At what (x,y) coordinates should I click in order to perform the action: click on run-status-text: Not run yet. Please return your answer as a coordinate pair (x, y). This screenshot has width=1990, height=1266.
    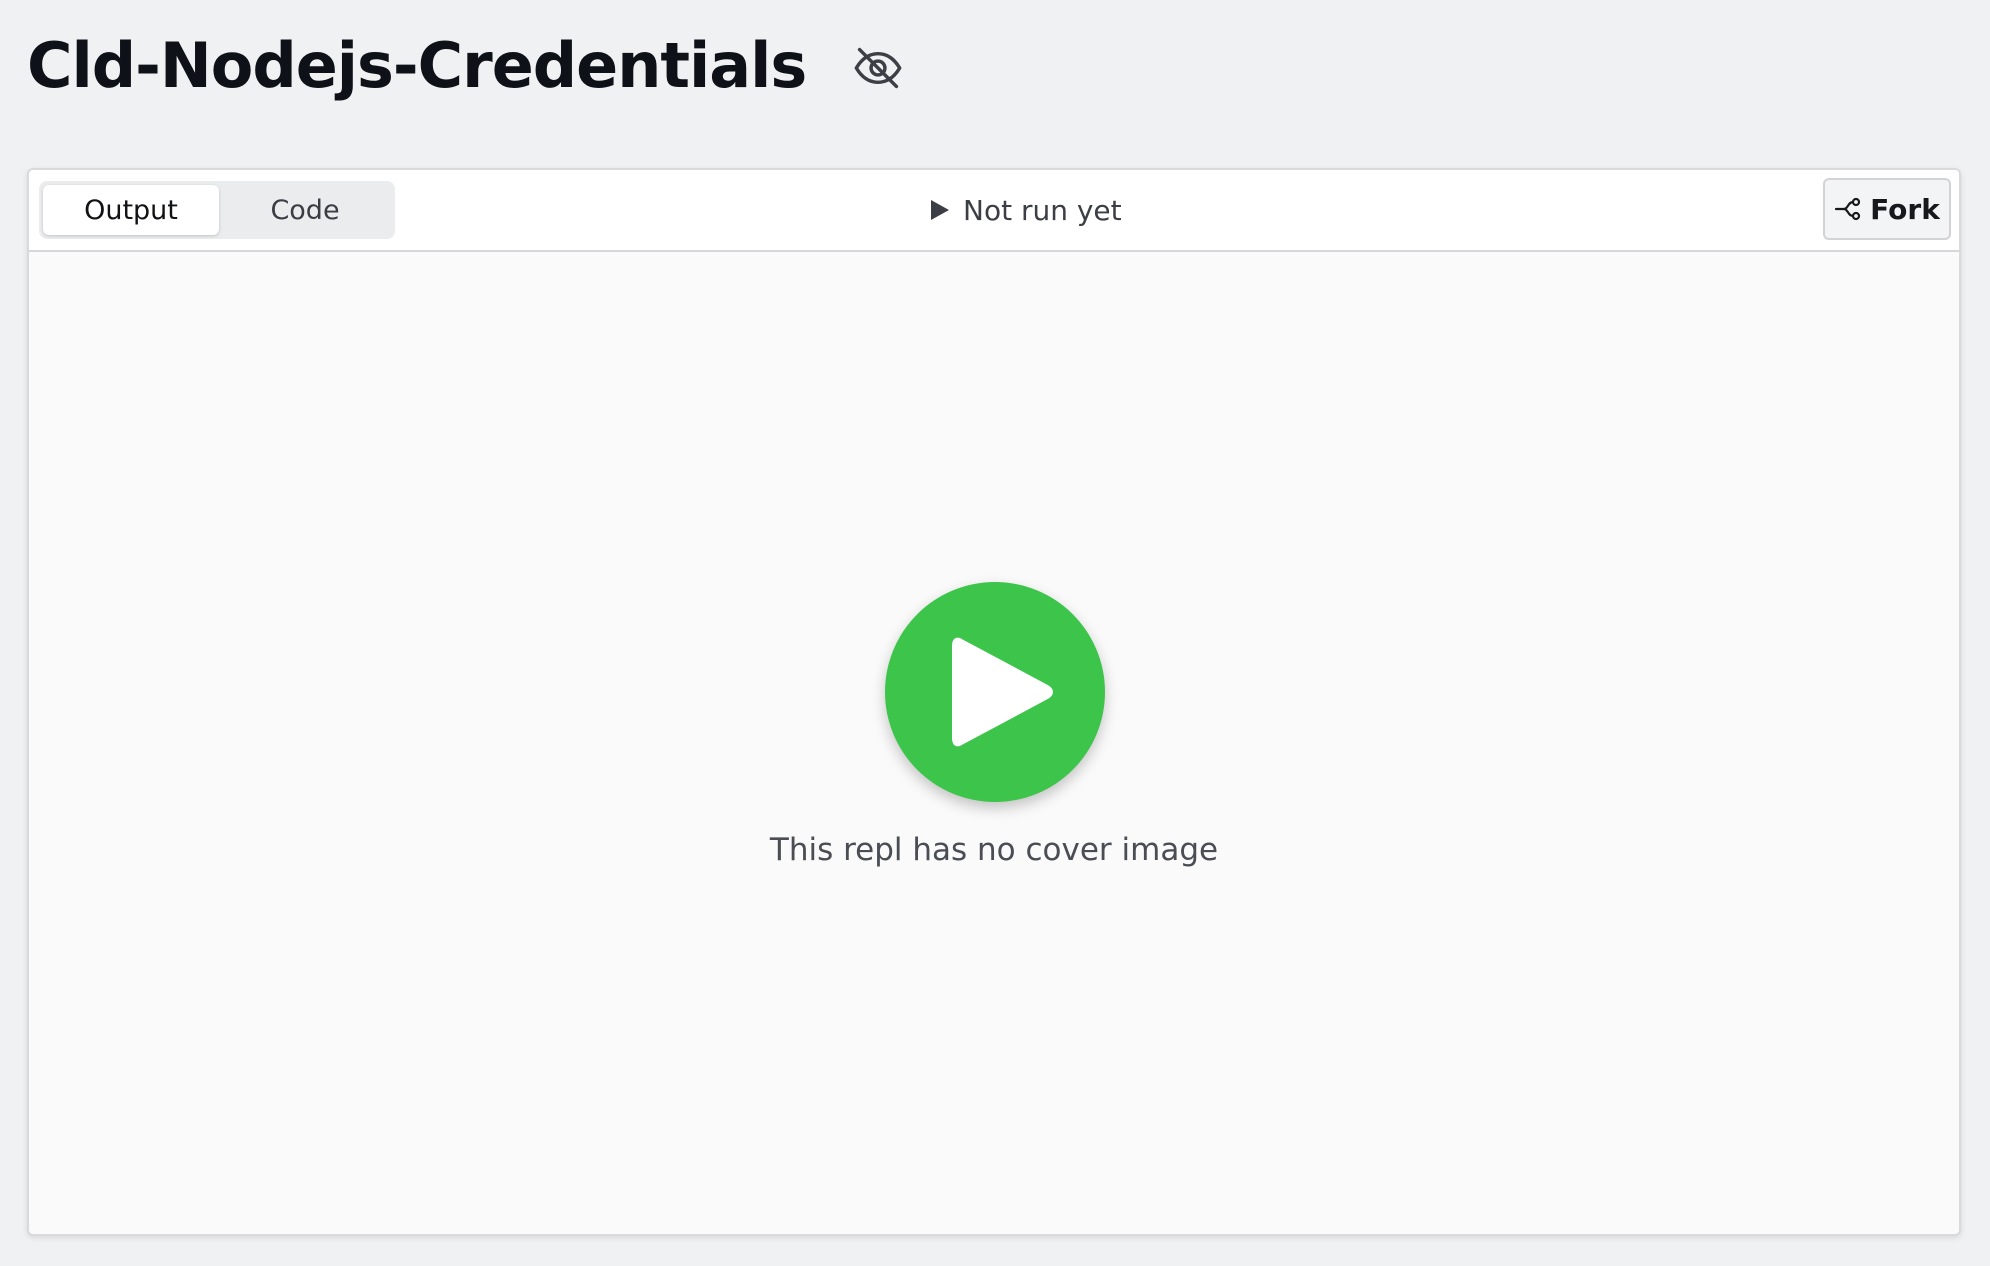
    Looking at the image, I should click on (1042, 210).